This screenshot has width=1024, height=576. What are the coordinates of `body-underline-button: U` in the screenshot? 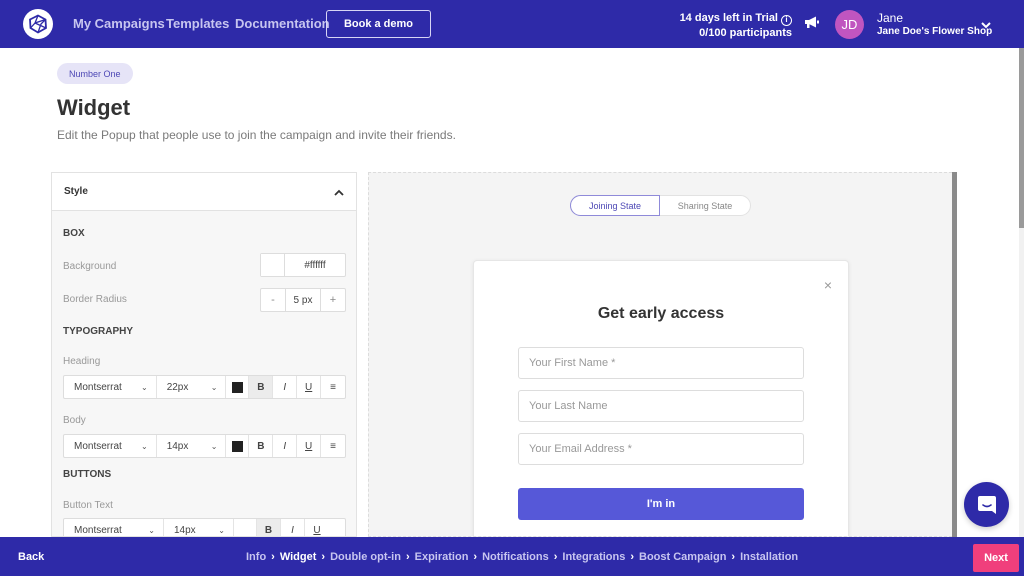 It's located at (309, 446).